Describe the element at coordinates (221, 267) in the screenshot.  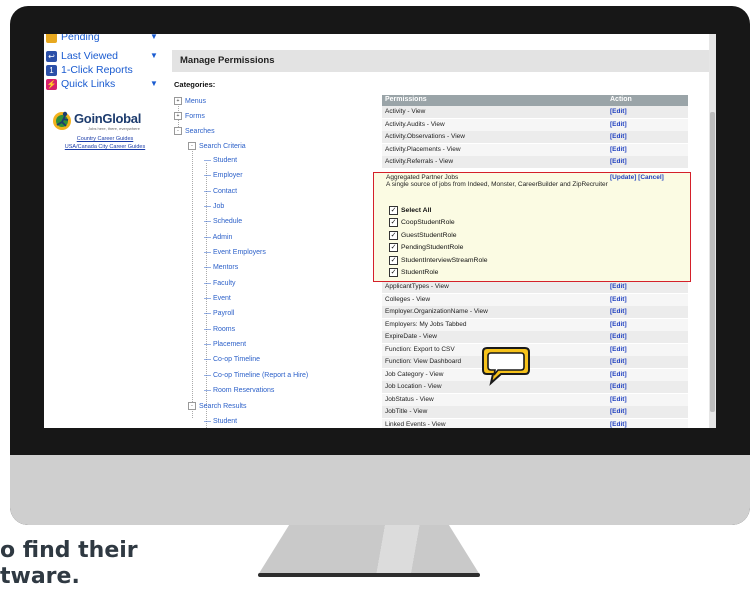
I see `tree-item-mentors: — Mentors` at that location.